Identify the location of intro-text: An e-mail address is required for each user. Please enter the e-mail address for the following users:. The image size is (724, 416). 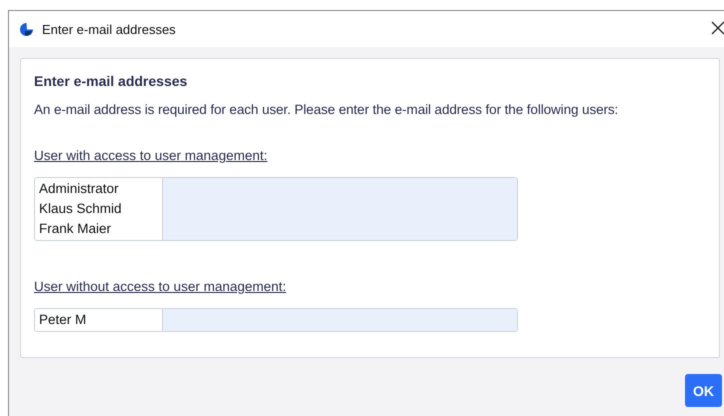
(327, 109).